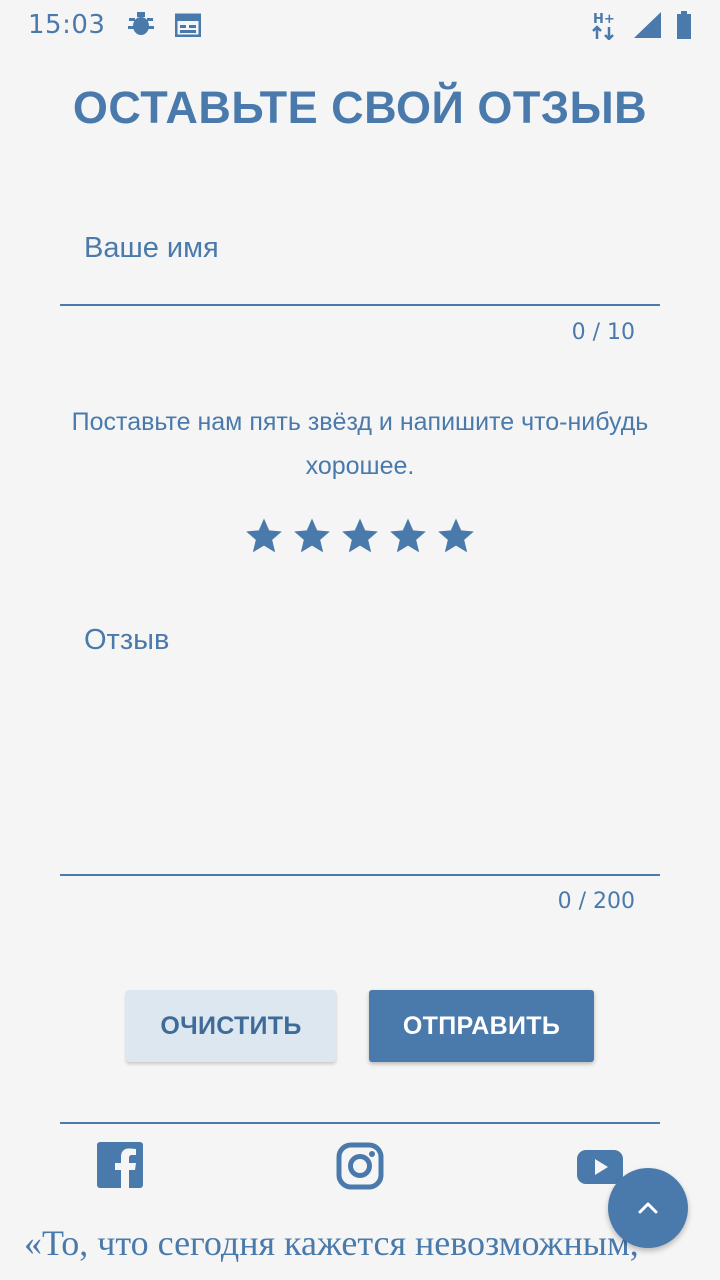 The image size is (720, 1280). I want to click on name-field-label: Ваше имя, so click(151, 248).